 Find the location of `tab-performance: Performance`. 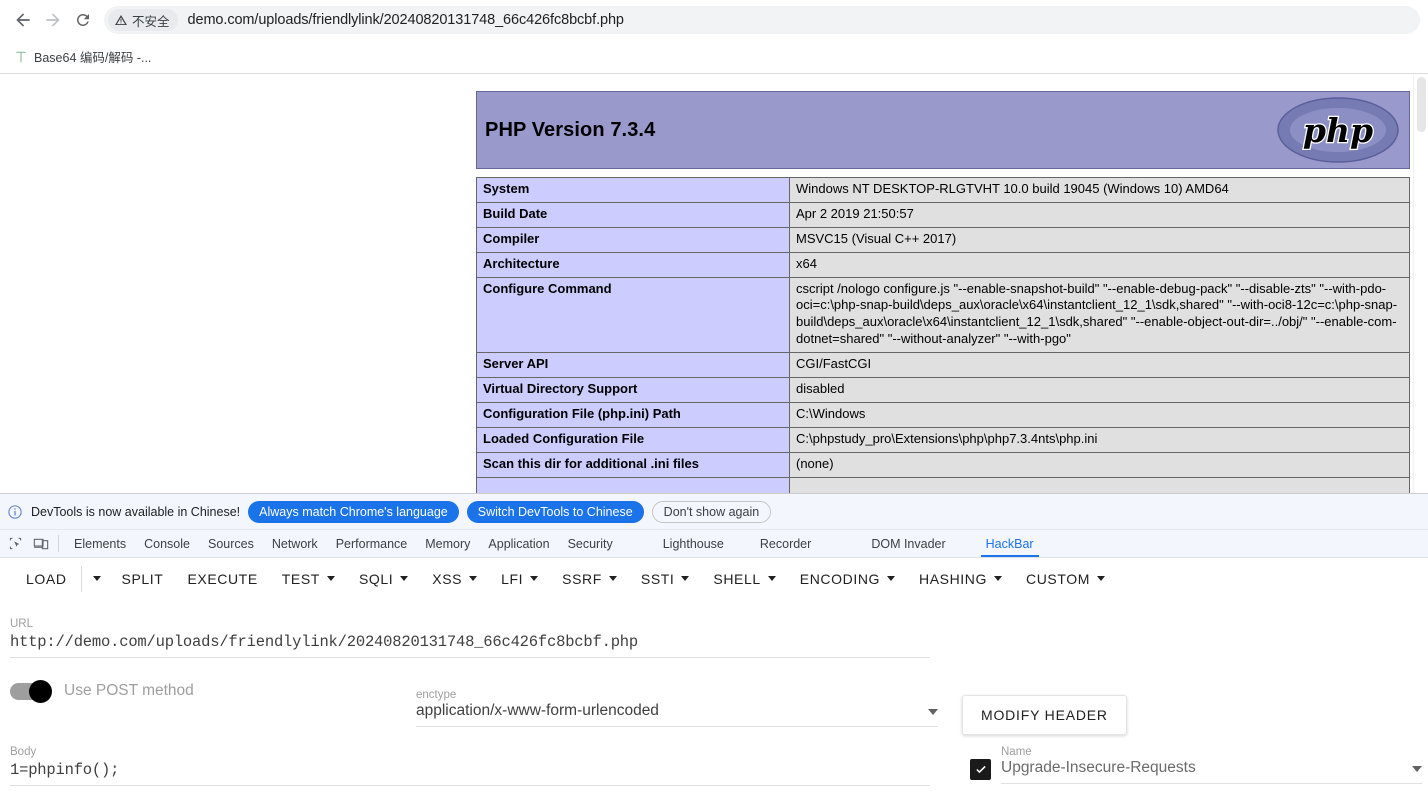

tab-performance: Performance is located at coordinates (372, 543).